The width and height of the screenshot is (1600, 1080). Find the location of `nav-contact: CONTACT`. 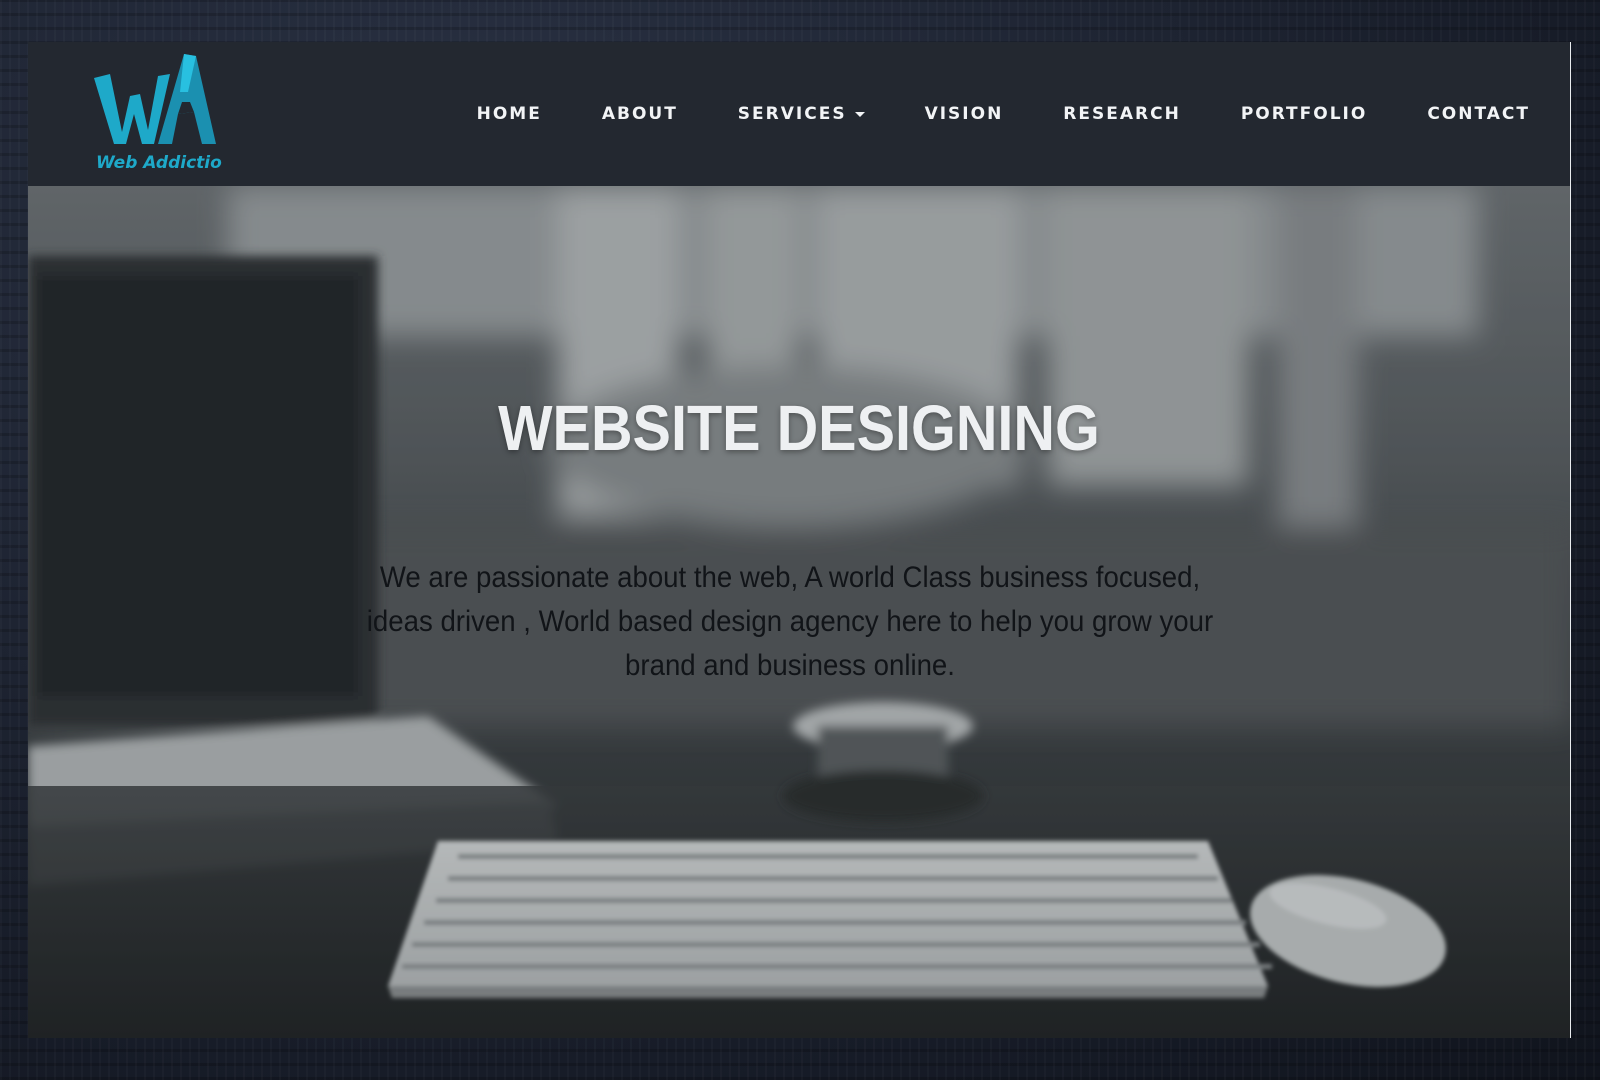

nav-contact: CONTACT is located at coordinates (1478, 114).